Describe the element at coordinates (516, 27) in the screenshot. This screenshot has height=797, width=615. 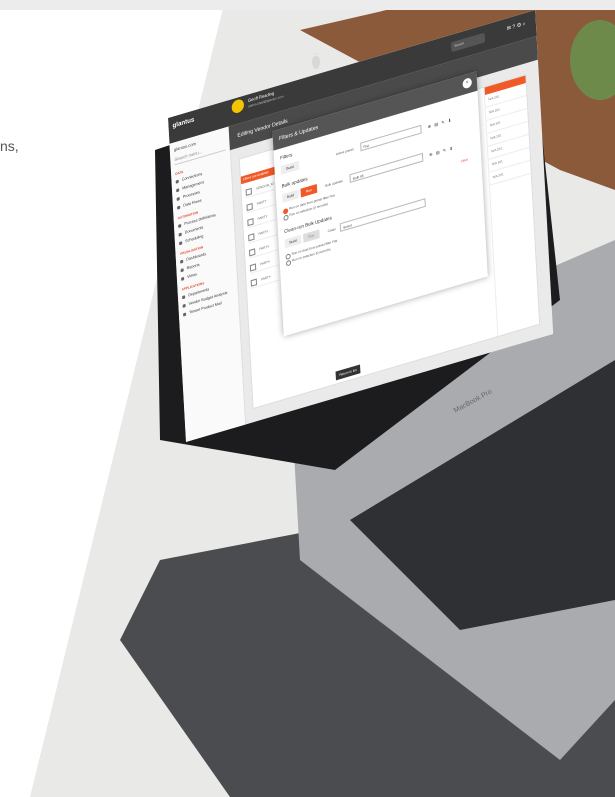
I see `topbar-icons: ✉ ? ⚙ ⌕` at that location.